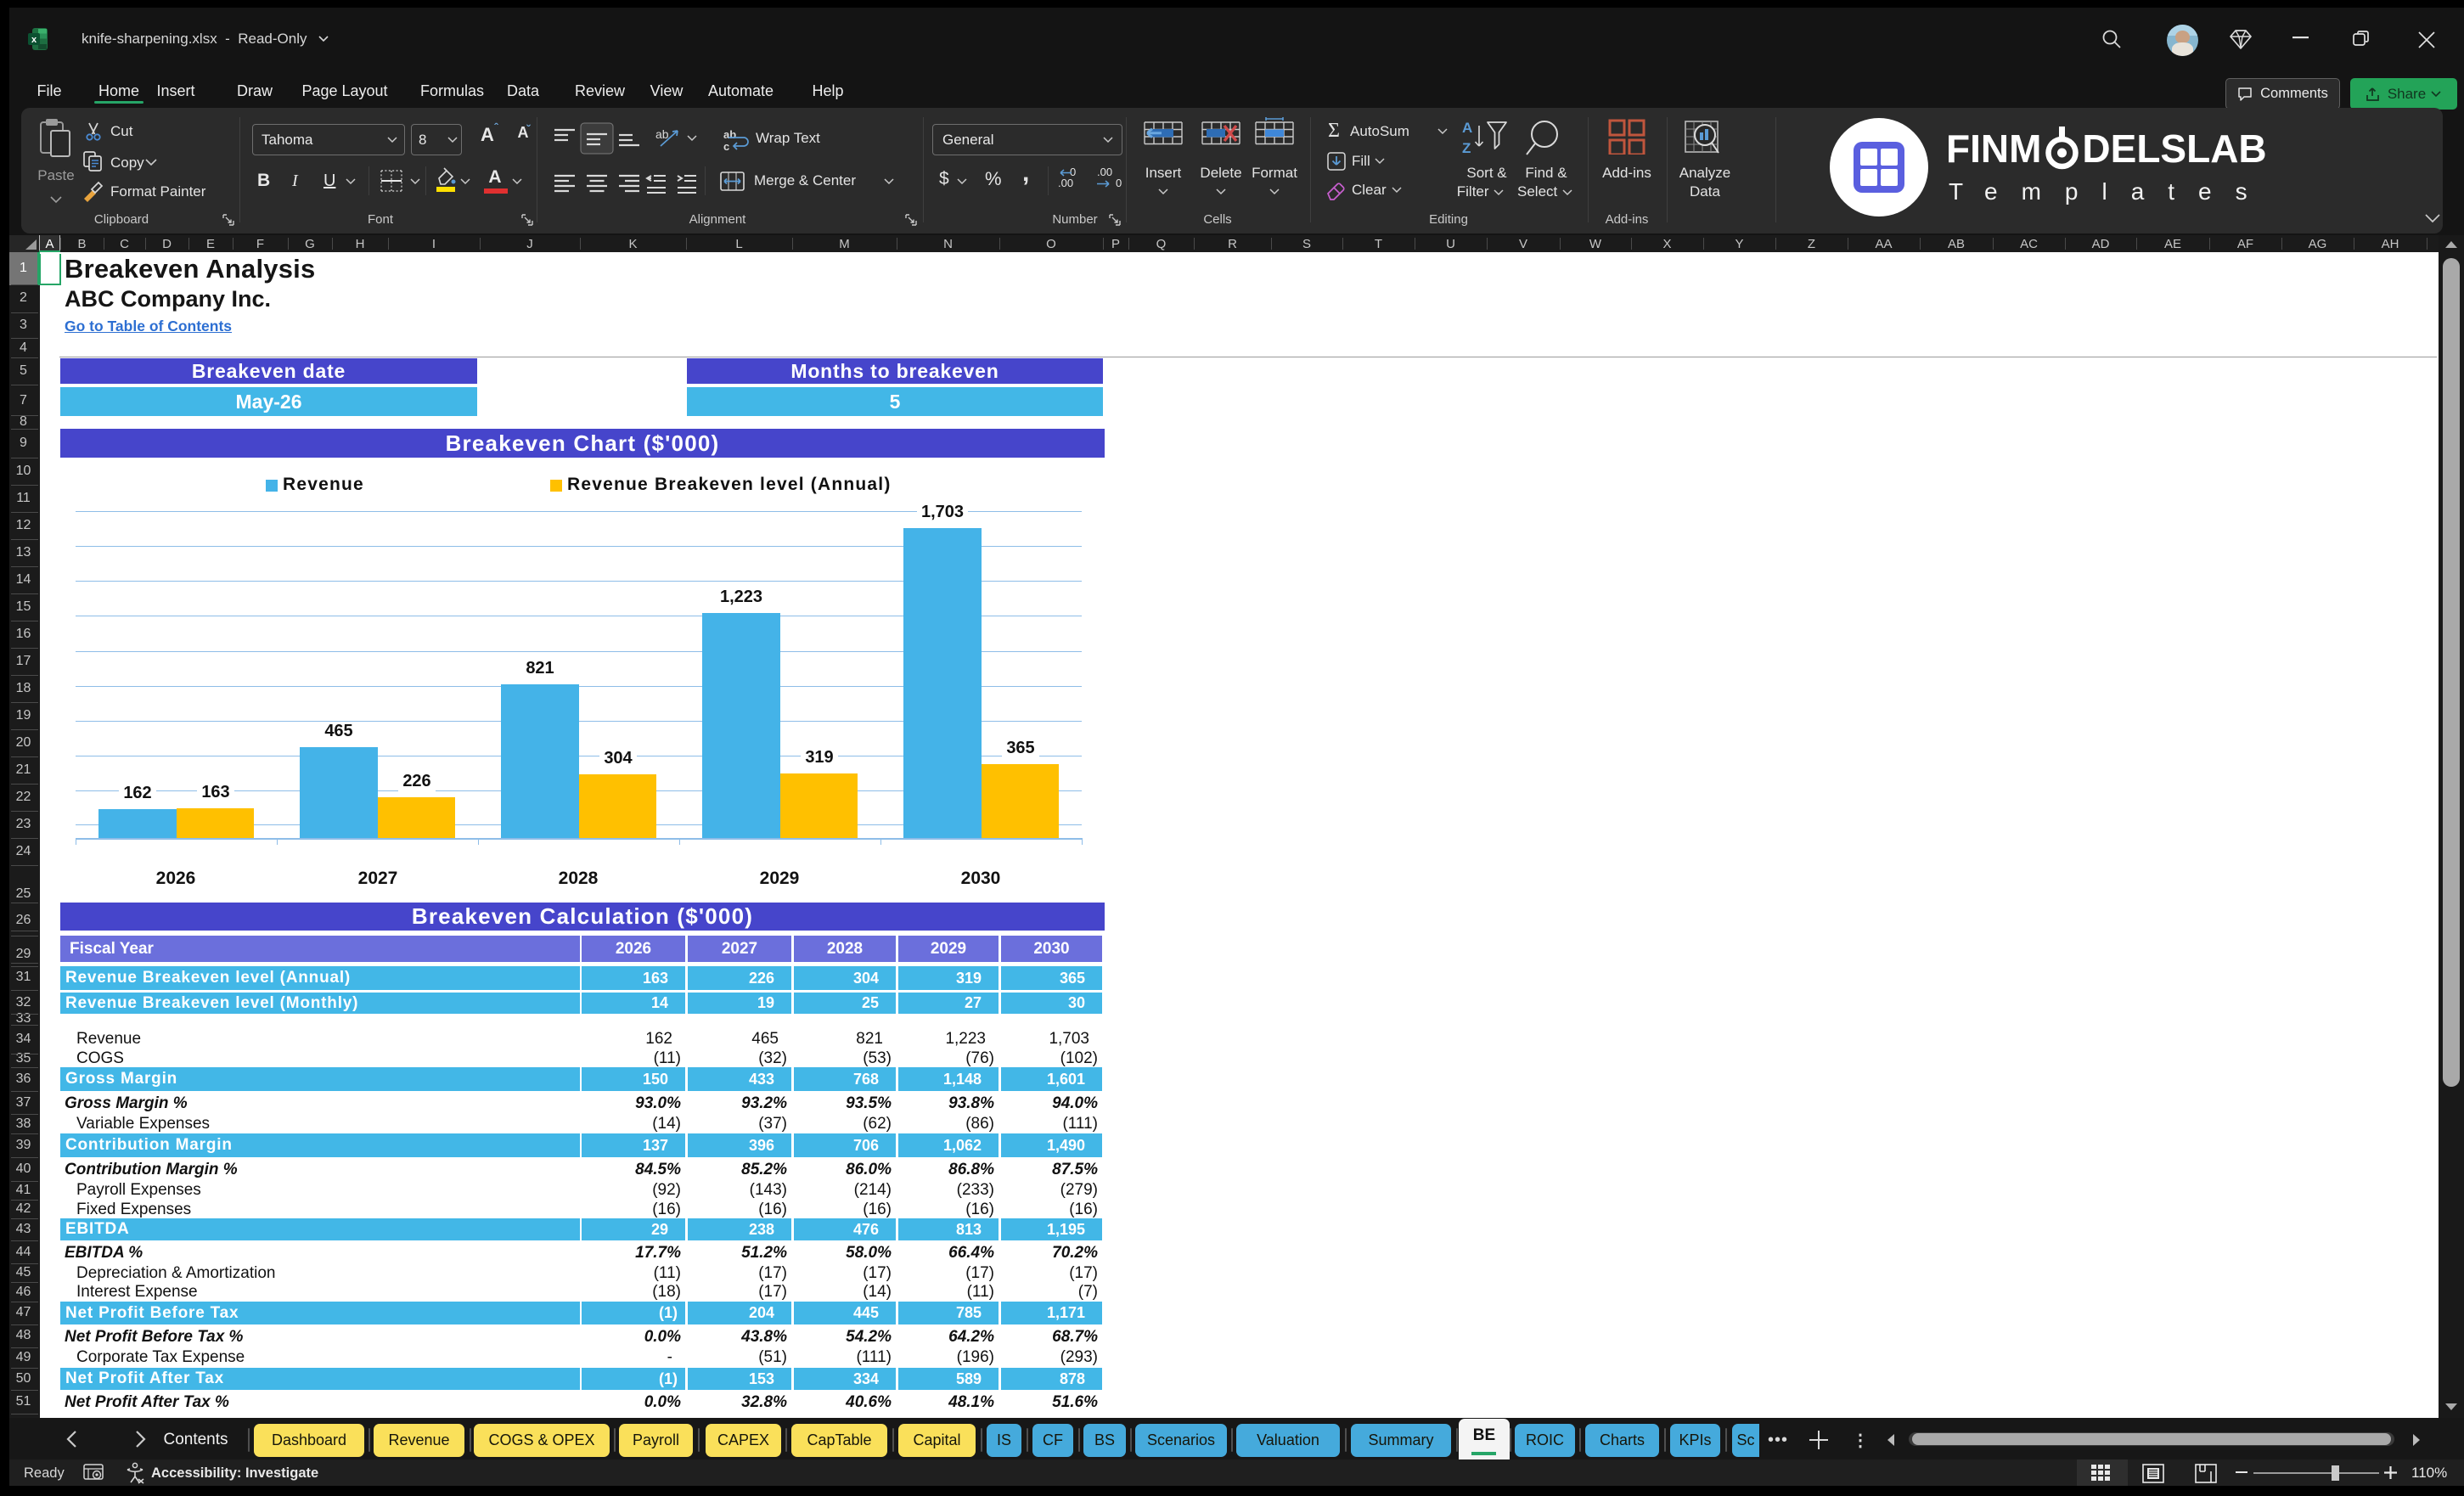  I want to click on svg-text: c, so click(726, 146).